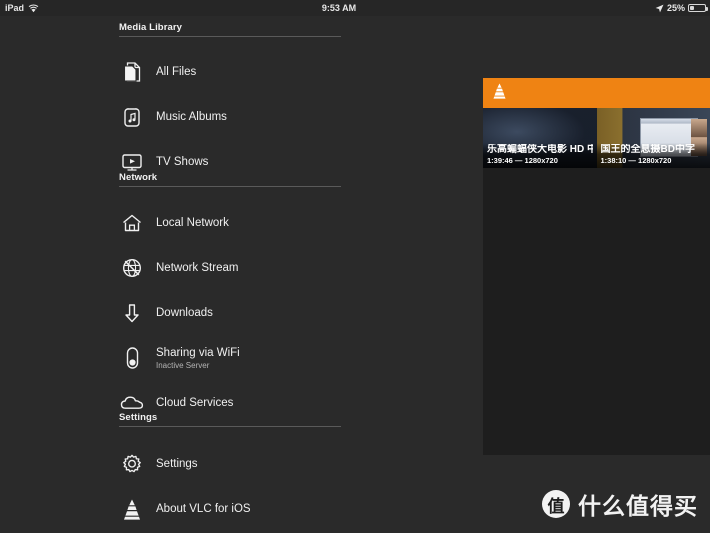 The height and width of the screenshot is (533, 710). I want to click on sidebar-item-about-vlc: About VLC for iOS, so click(236, 509).